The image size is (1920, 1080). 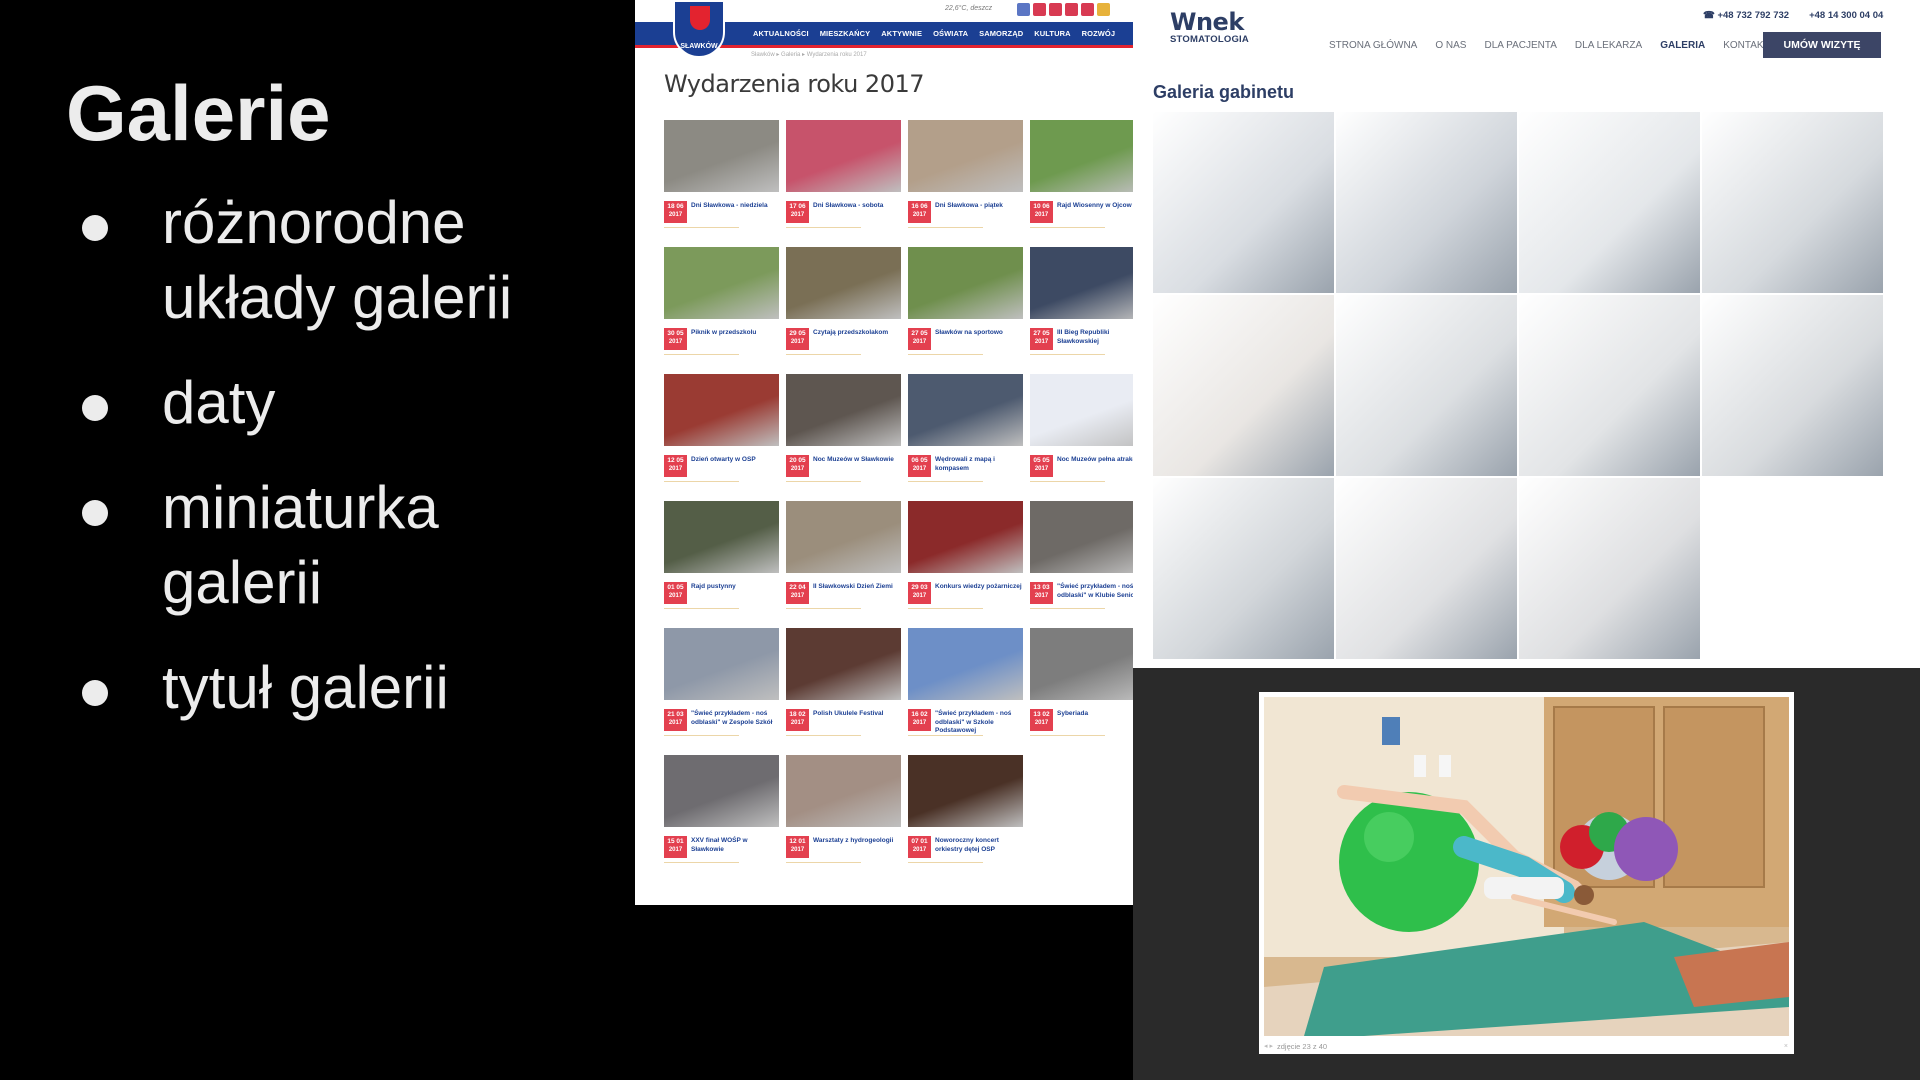 I want to click on gallery-card: 17 06 2017 Dni Sławkowa - sobota, so click(x=843, y=183).